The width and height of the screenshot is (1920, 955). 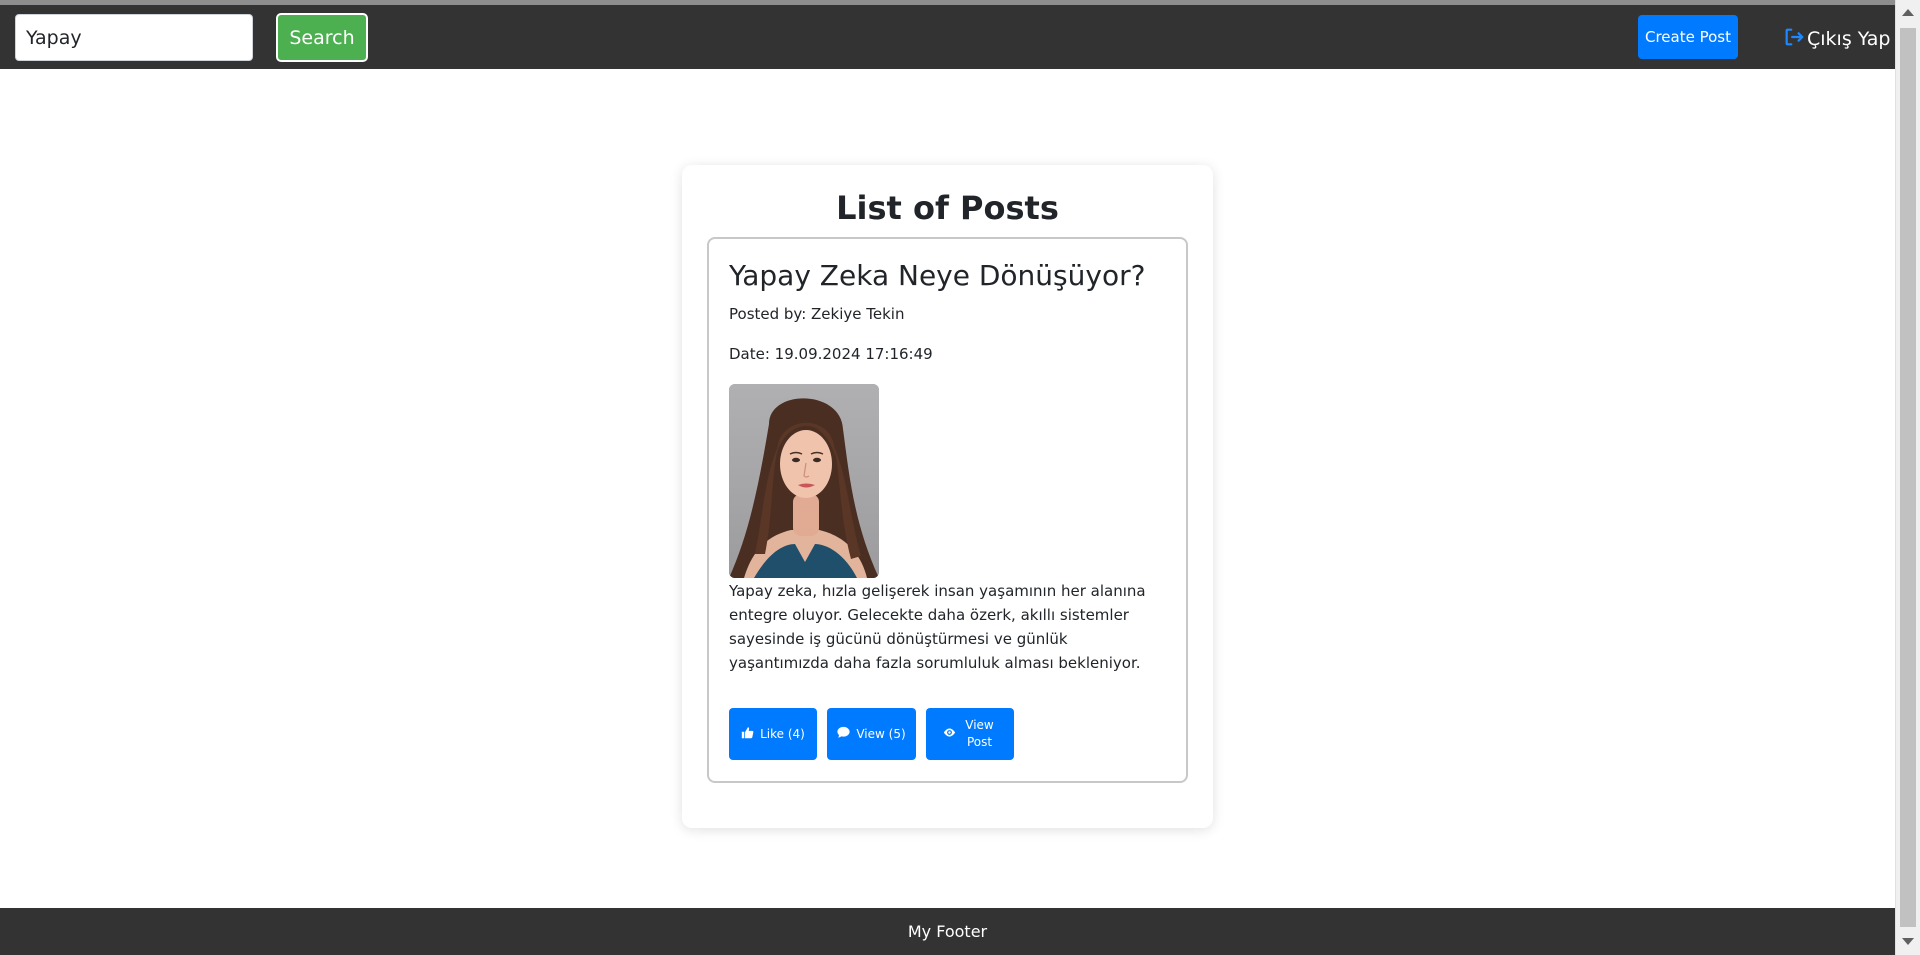 I want to click on logout-link: Çıkış Yap, so click(x=1836, y=39).